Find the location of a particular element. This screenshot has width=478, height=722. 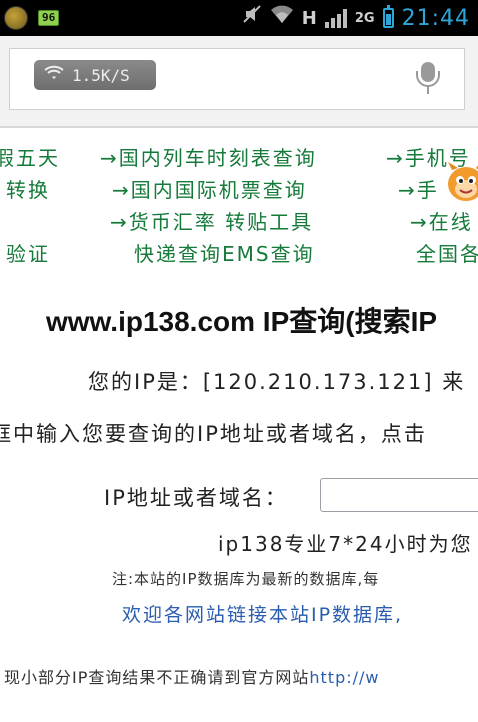

instruction-text: 框中输入您要查询的IP地址或者域名，点击 is located at coordinates (213, 434).